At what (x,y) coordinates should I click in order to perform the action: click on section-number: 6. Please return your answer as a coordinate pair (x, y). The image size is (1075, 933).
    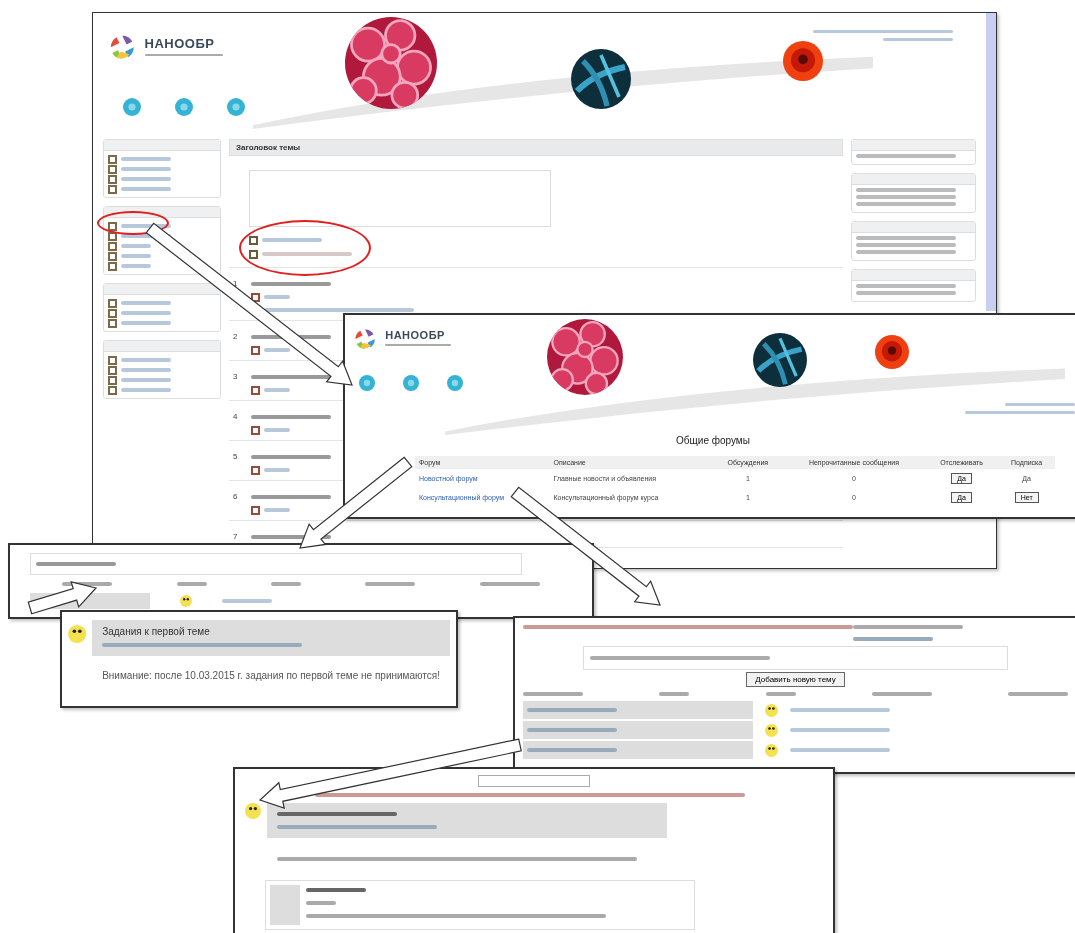
    Looking at the image, I should click on (236, 497).